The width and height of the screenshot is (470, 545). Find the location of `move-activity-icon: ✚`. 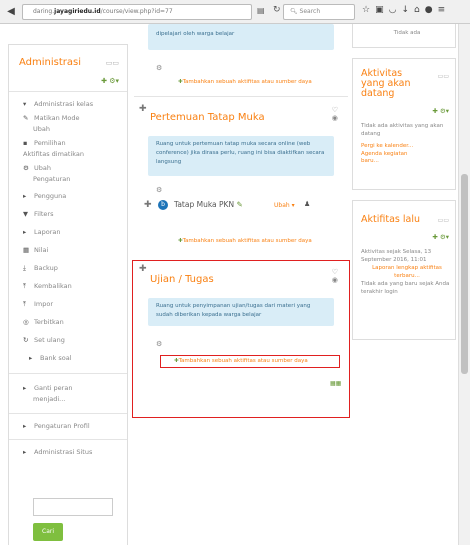

move-activity-icon: ✚ is located at coordinates (148, 205).